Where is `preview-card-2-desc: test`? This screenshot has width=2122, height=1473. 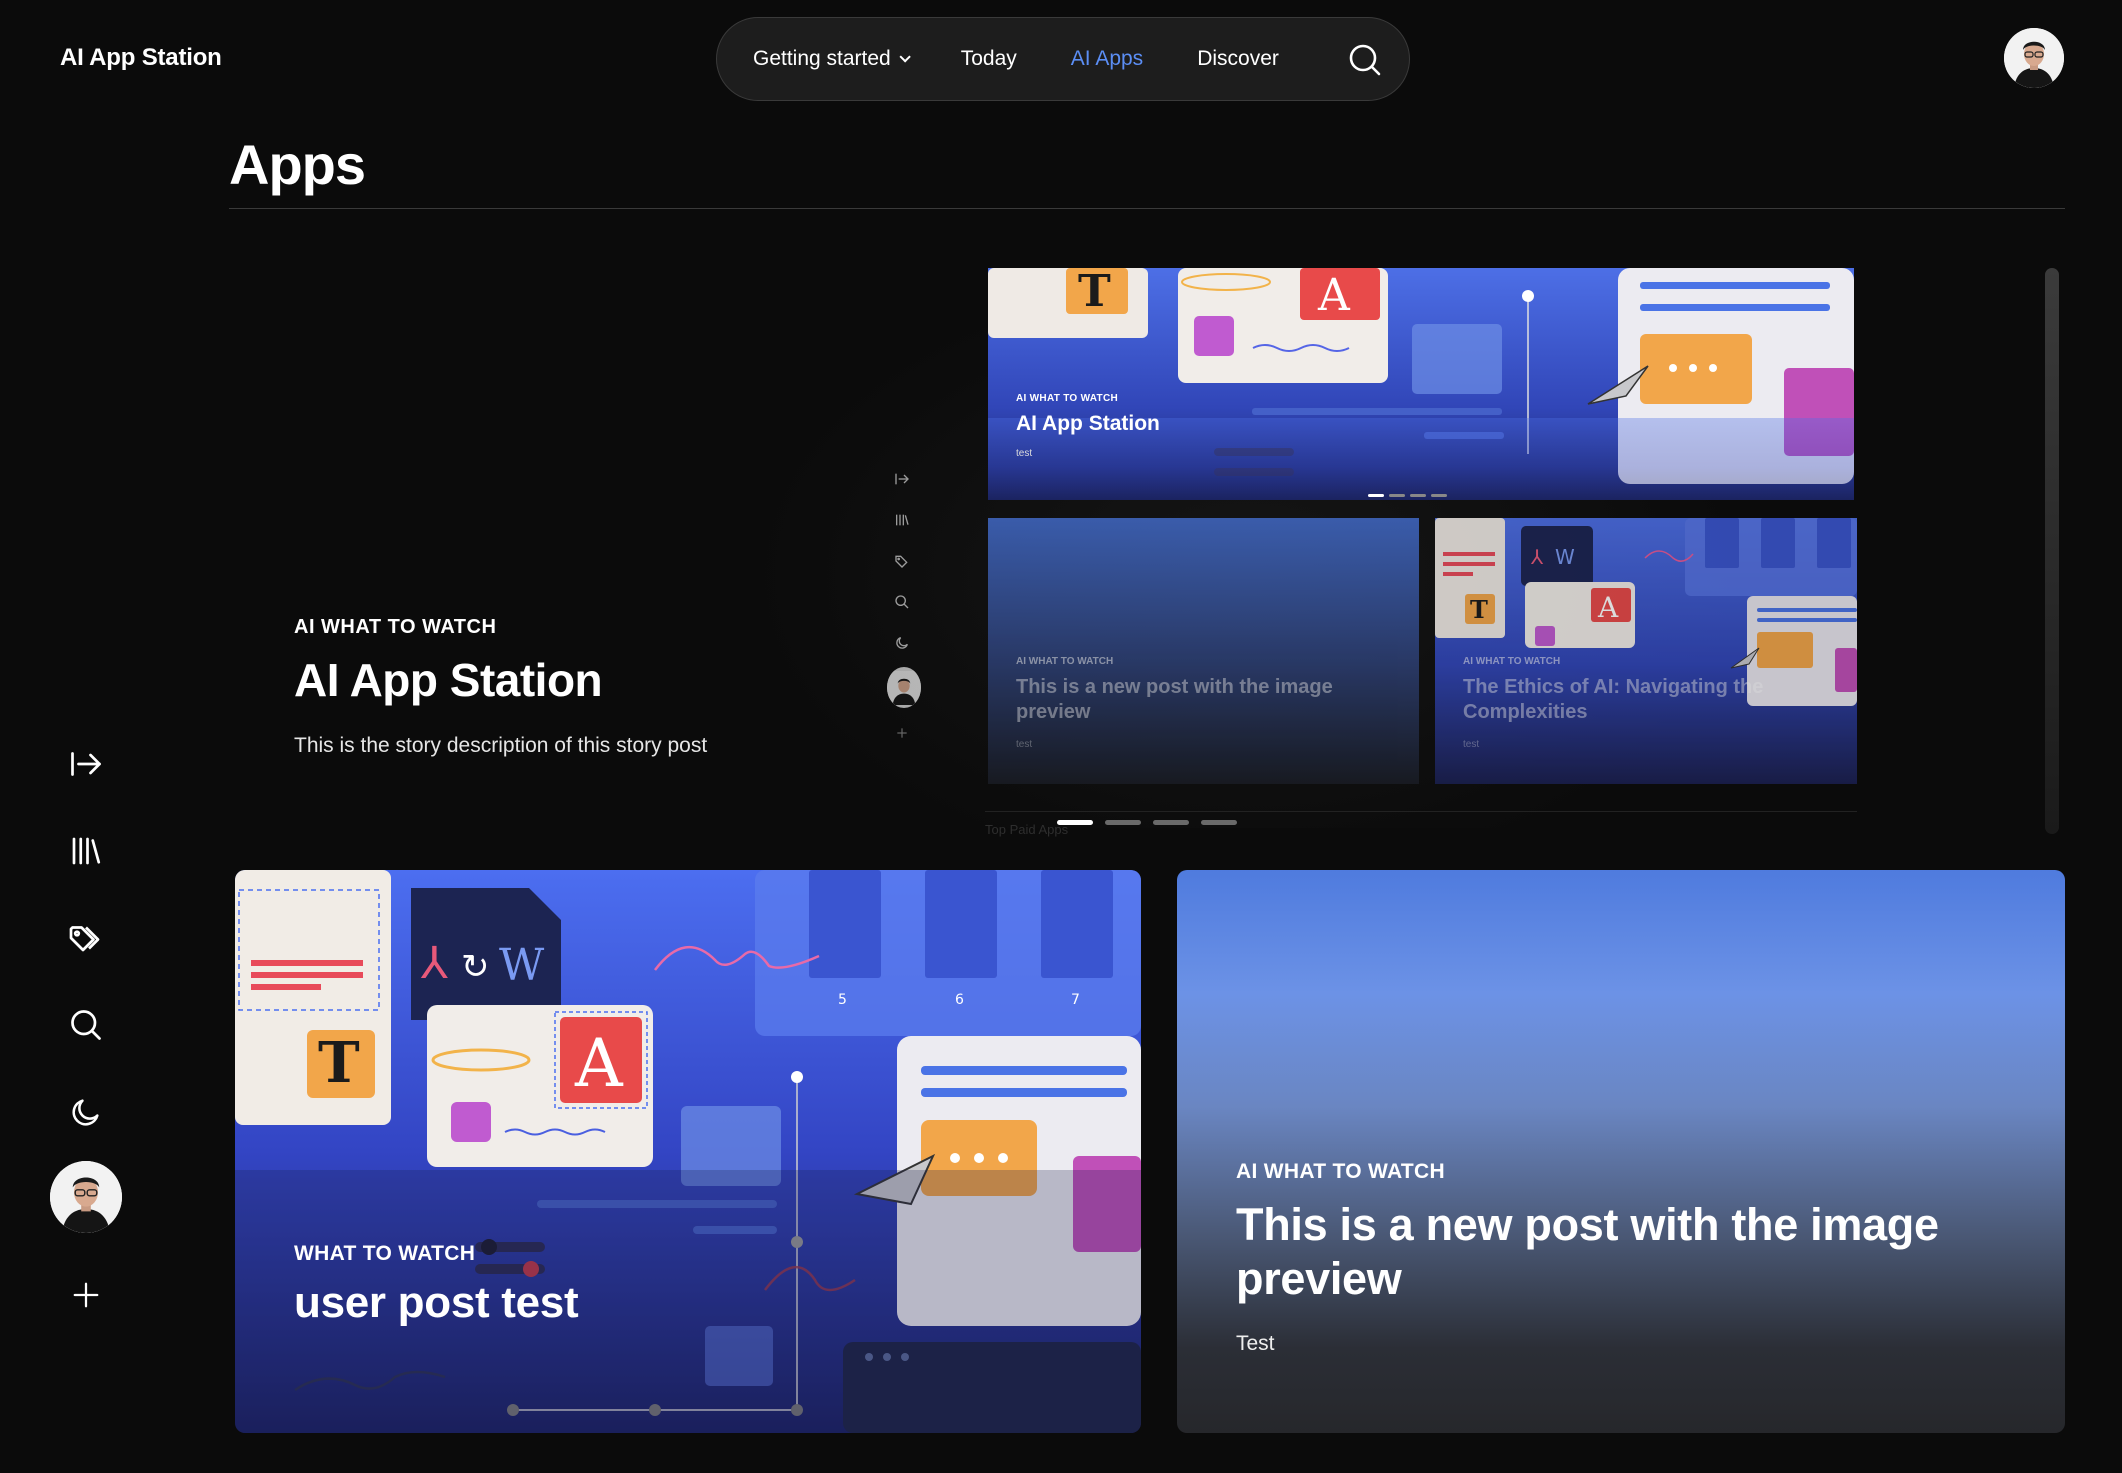
preview-card-2-desc: test is located at coordinates (1471, 744).